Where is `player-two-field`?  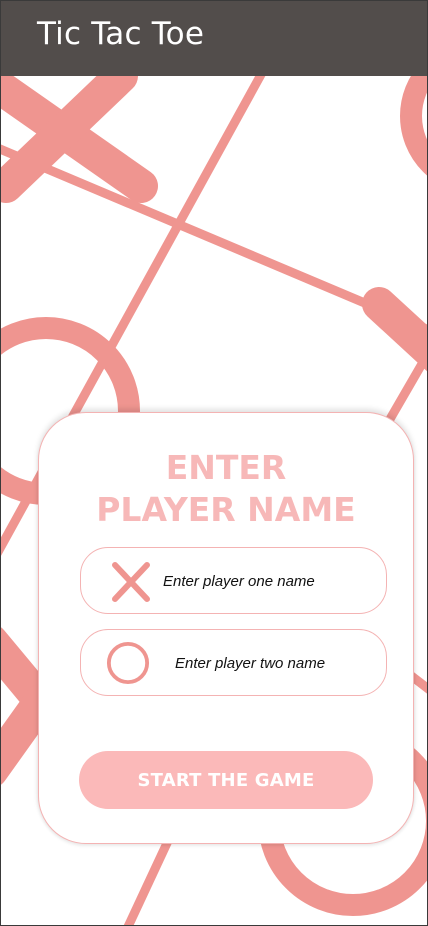
player-two-field is located at coordinates (233, 662).